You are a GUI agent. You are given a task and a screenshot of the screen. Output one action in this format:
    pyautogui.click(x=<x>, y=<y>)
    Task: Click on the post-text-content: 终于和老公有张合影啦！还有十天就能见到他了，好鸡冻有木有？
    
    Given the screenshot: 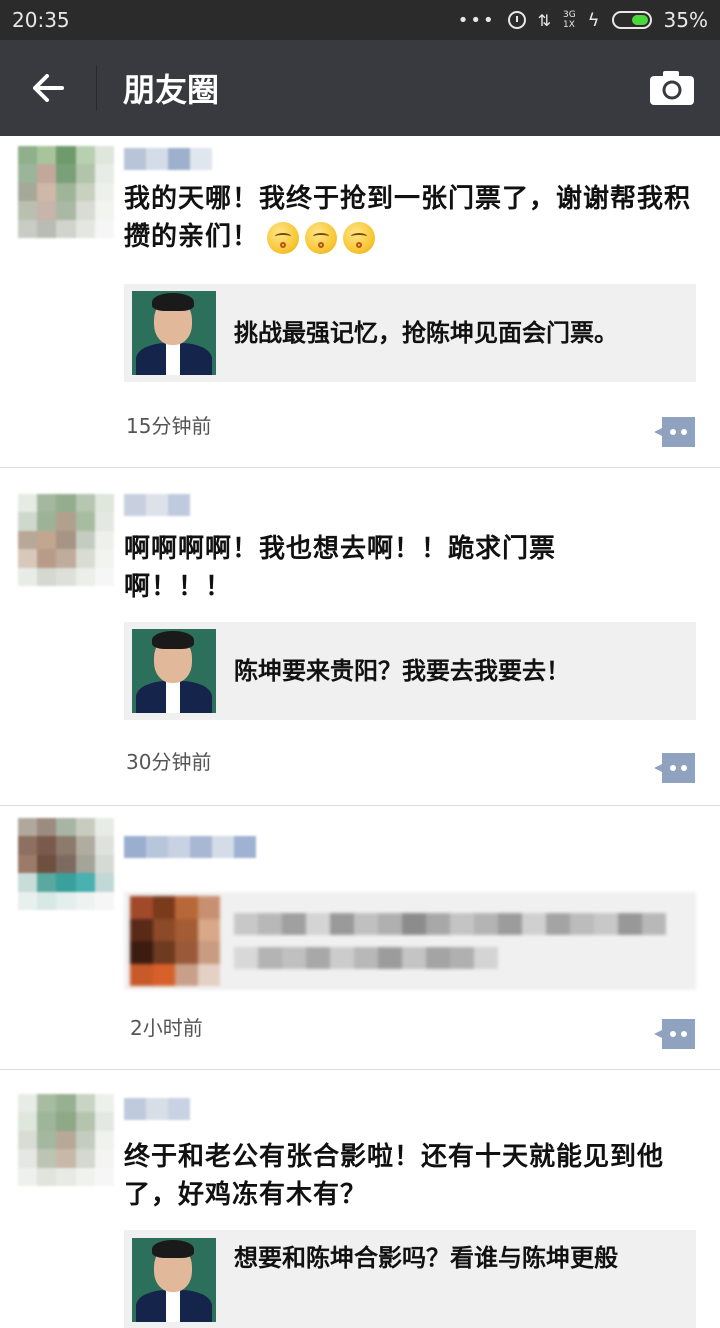 What is the action you would take?
    pyautogui.click(x=394, y=1176)
    